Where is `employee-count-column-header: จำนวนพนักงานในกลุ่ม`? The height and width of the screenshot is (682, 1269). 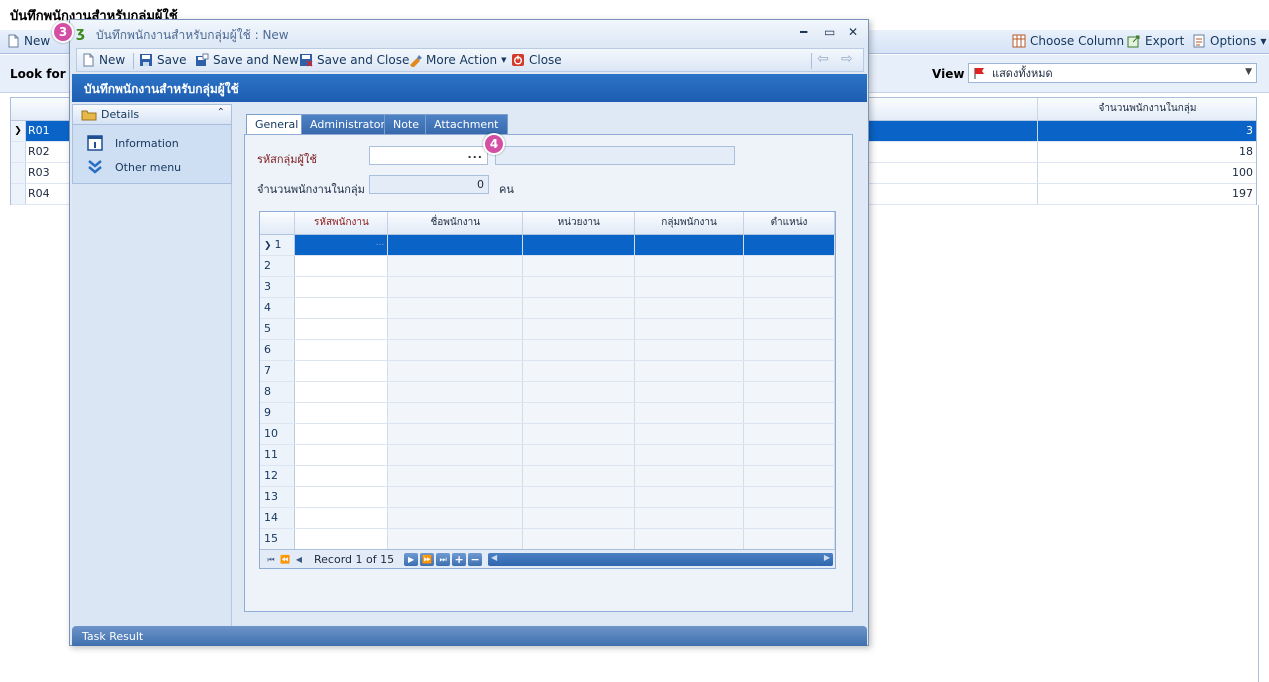
employee-count-column-header: จำนวนพนักงานในกลุ่ม is located at coordinates (1147, 109).